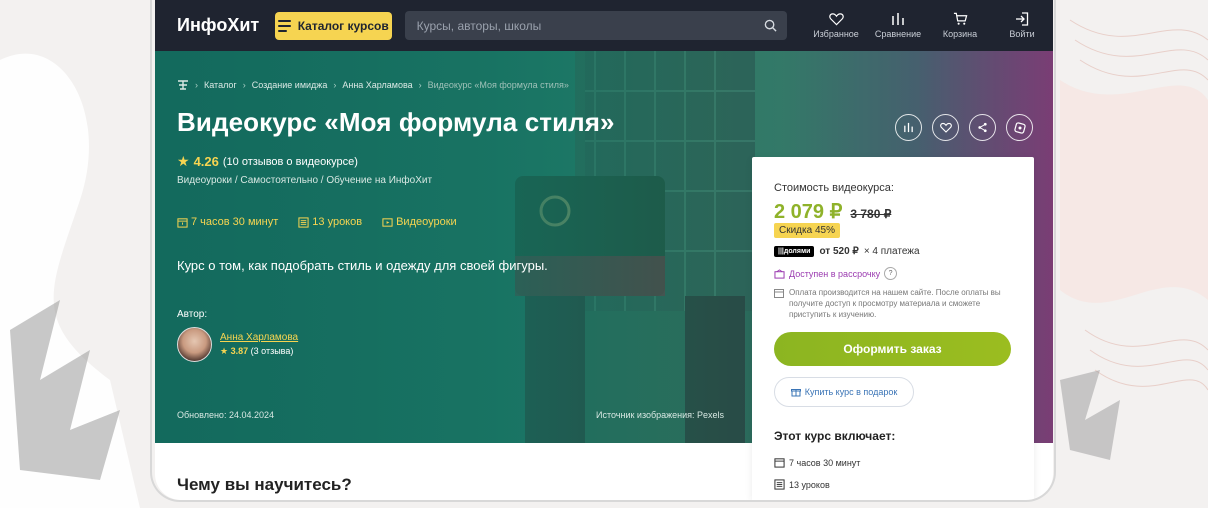  I want to click on format-item: Видеоуроки, so click(419, 222).